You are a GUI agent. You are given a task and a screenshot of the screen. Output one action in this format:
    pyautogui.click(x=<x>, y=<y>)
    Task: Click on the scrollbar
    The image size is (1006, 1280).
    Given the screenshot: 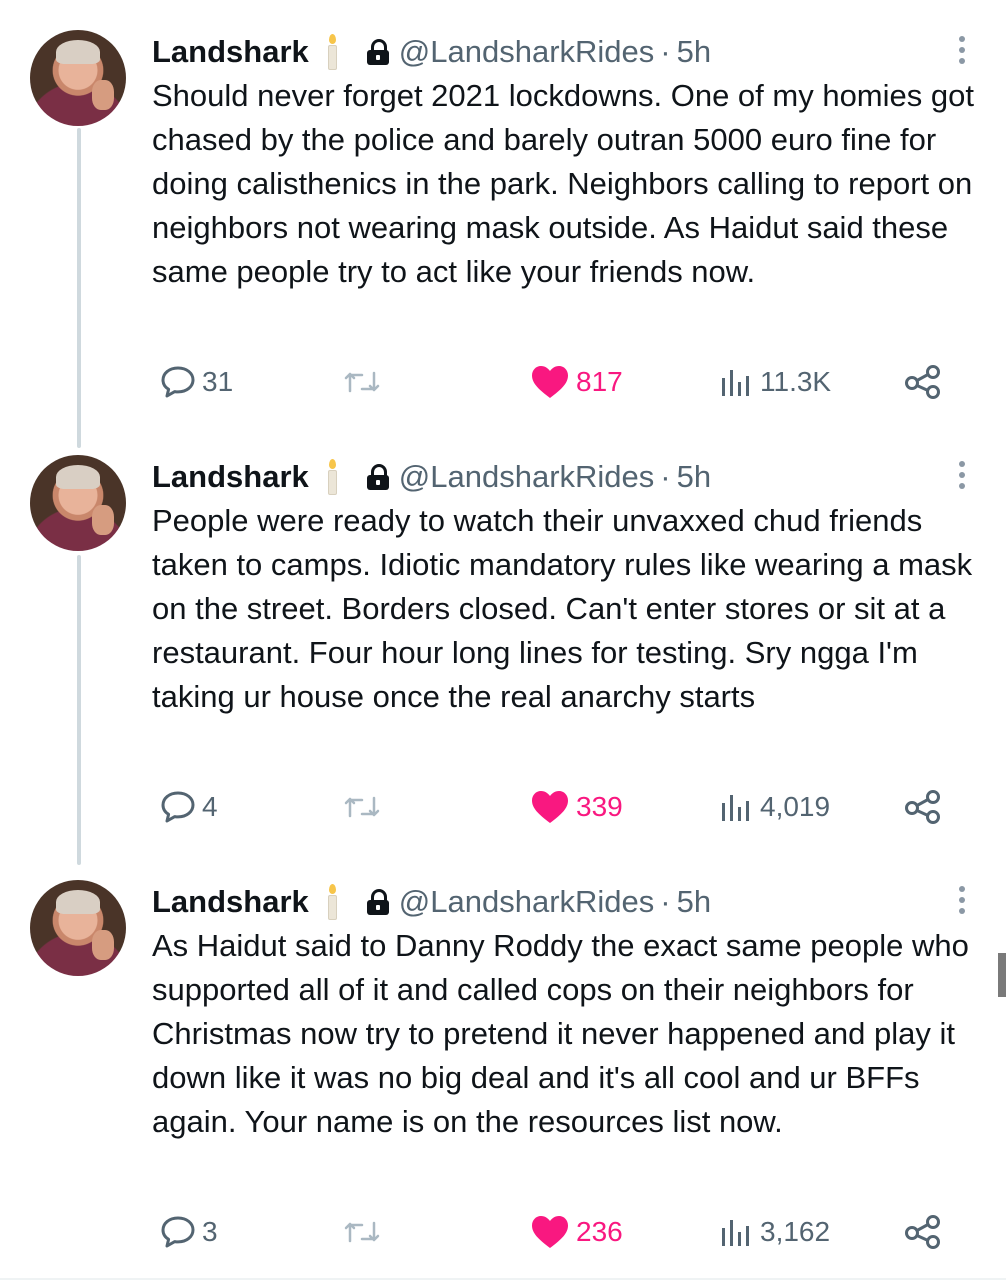 What is the action you would take?
    pyautogui.click(x=1002, y=975)
    